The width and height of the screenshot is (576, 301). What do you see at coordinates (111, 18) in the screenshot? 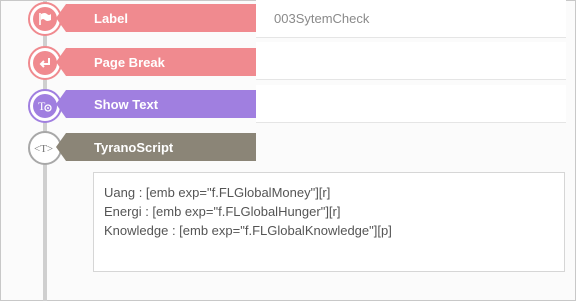
I see `label-tag-label: Label` at bounding box center [111, 18].